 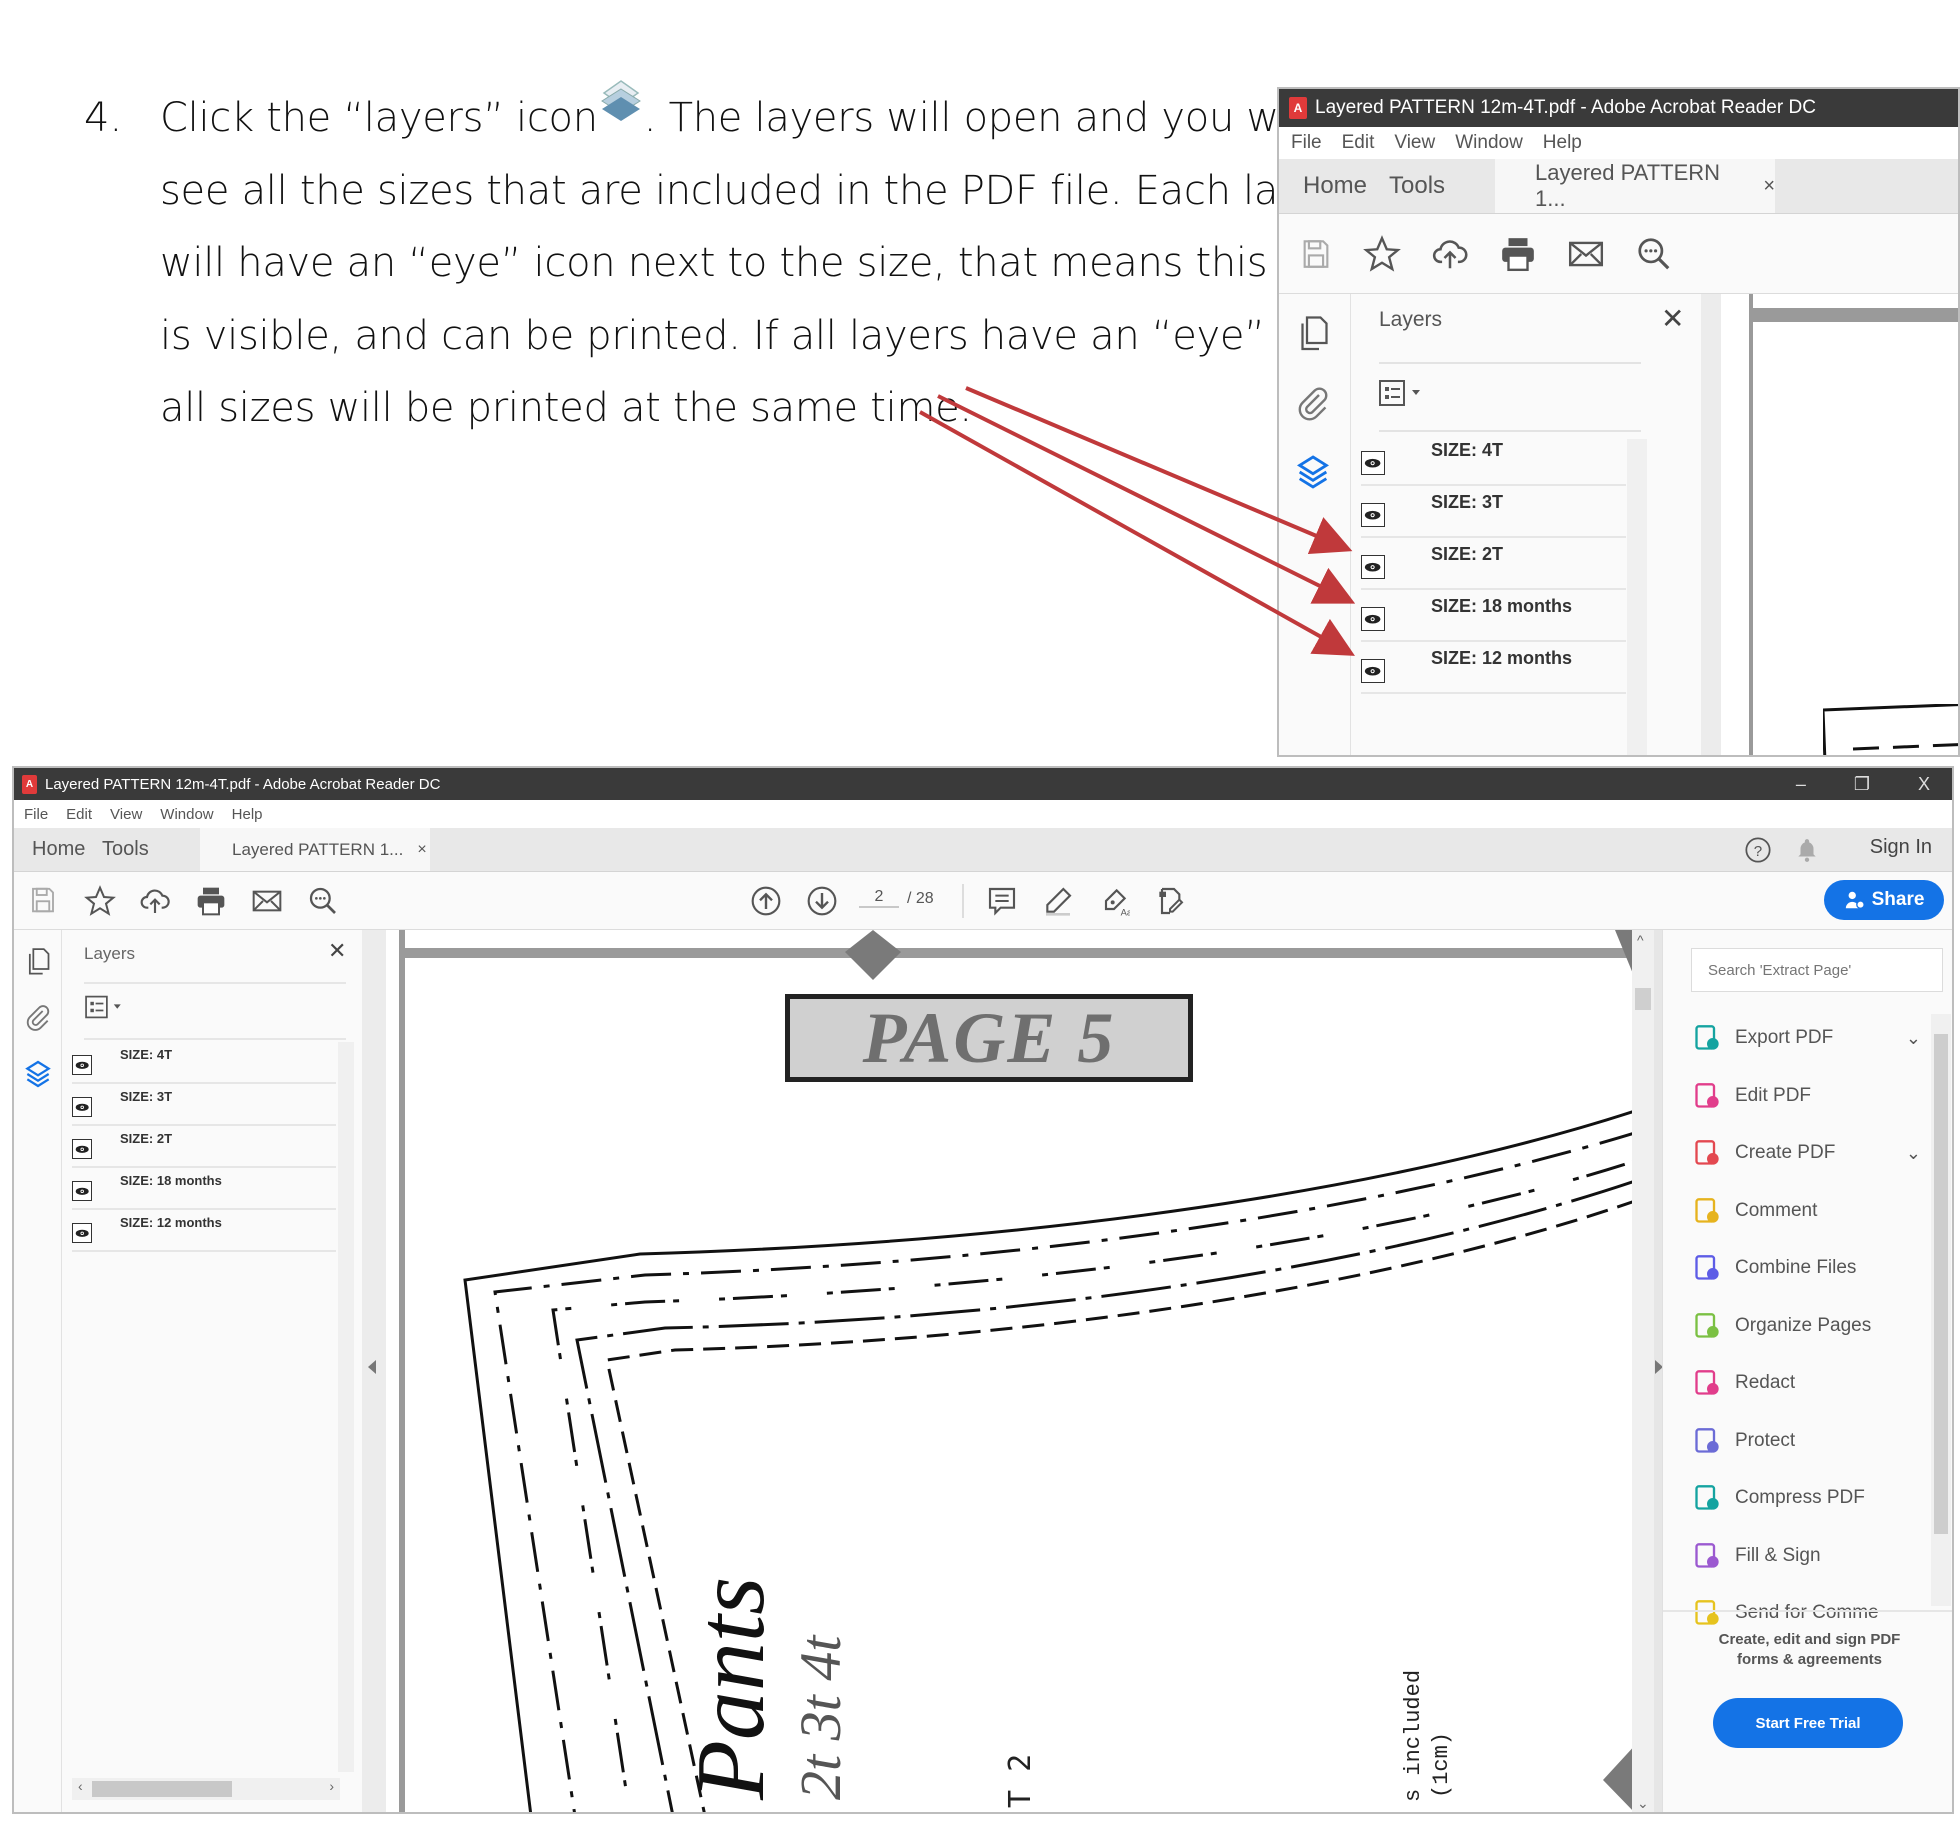 I want to click on help-icon: ?, so click(x=1758, y=850).